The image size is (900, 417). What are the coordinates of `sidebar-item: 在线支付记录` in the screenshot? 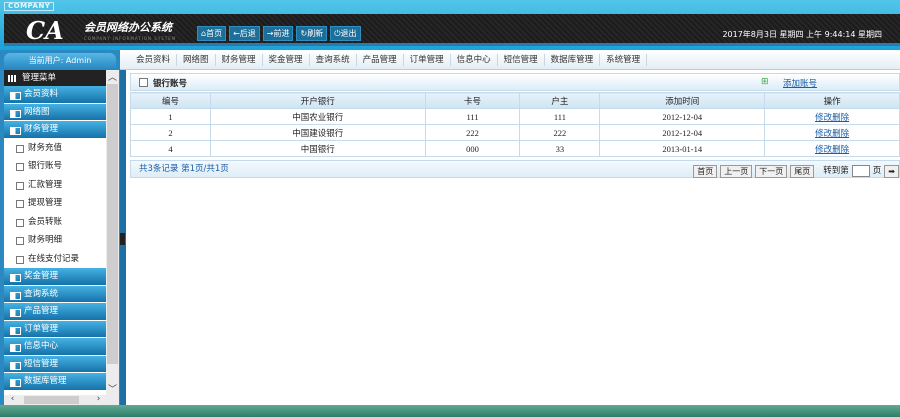 It's located at (55, 258).